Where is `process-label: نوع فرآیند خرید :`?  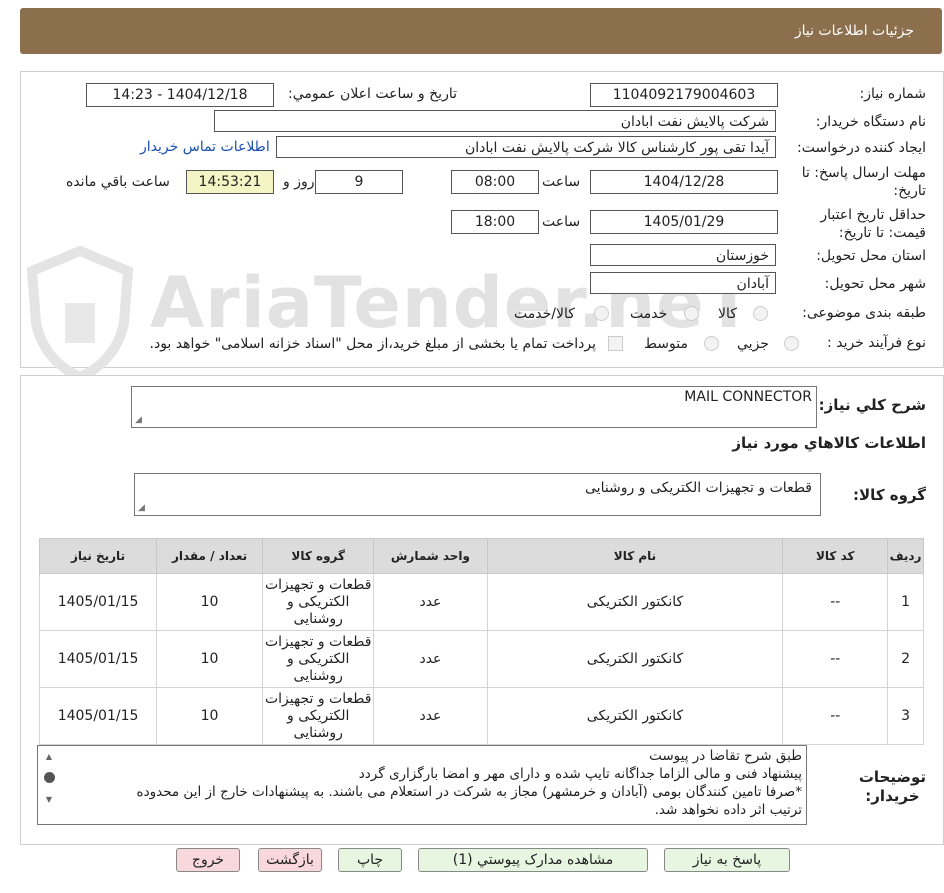
process-label: نوع فرآیند خرید : is located at coordinates (876, 343).